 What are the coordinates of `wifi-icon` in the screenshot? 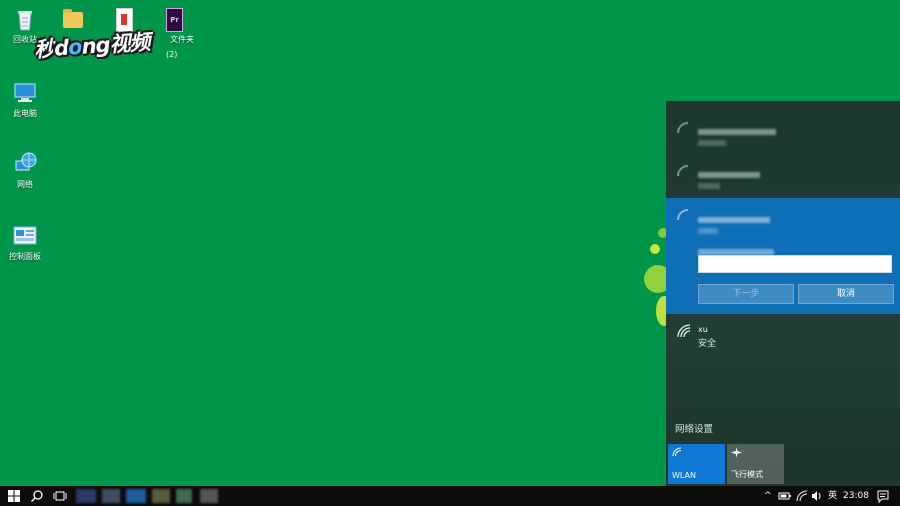 It's located at (677, 452).